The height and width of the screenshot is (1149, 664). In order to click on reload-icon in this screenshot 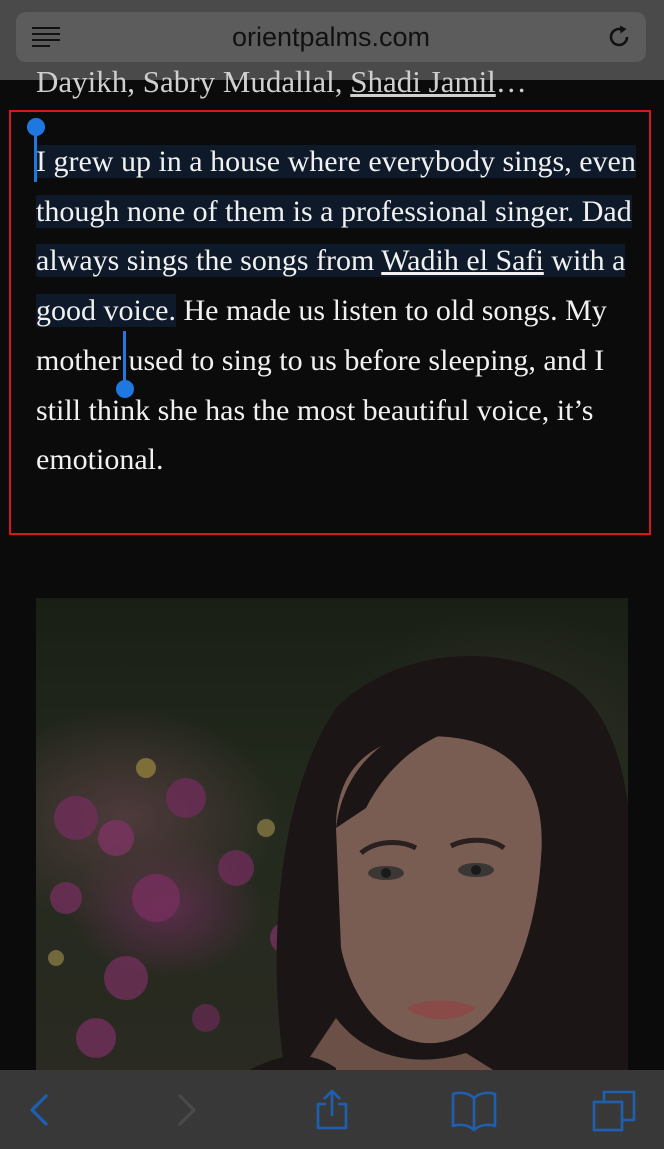, I will do `click(619, 37)`.